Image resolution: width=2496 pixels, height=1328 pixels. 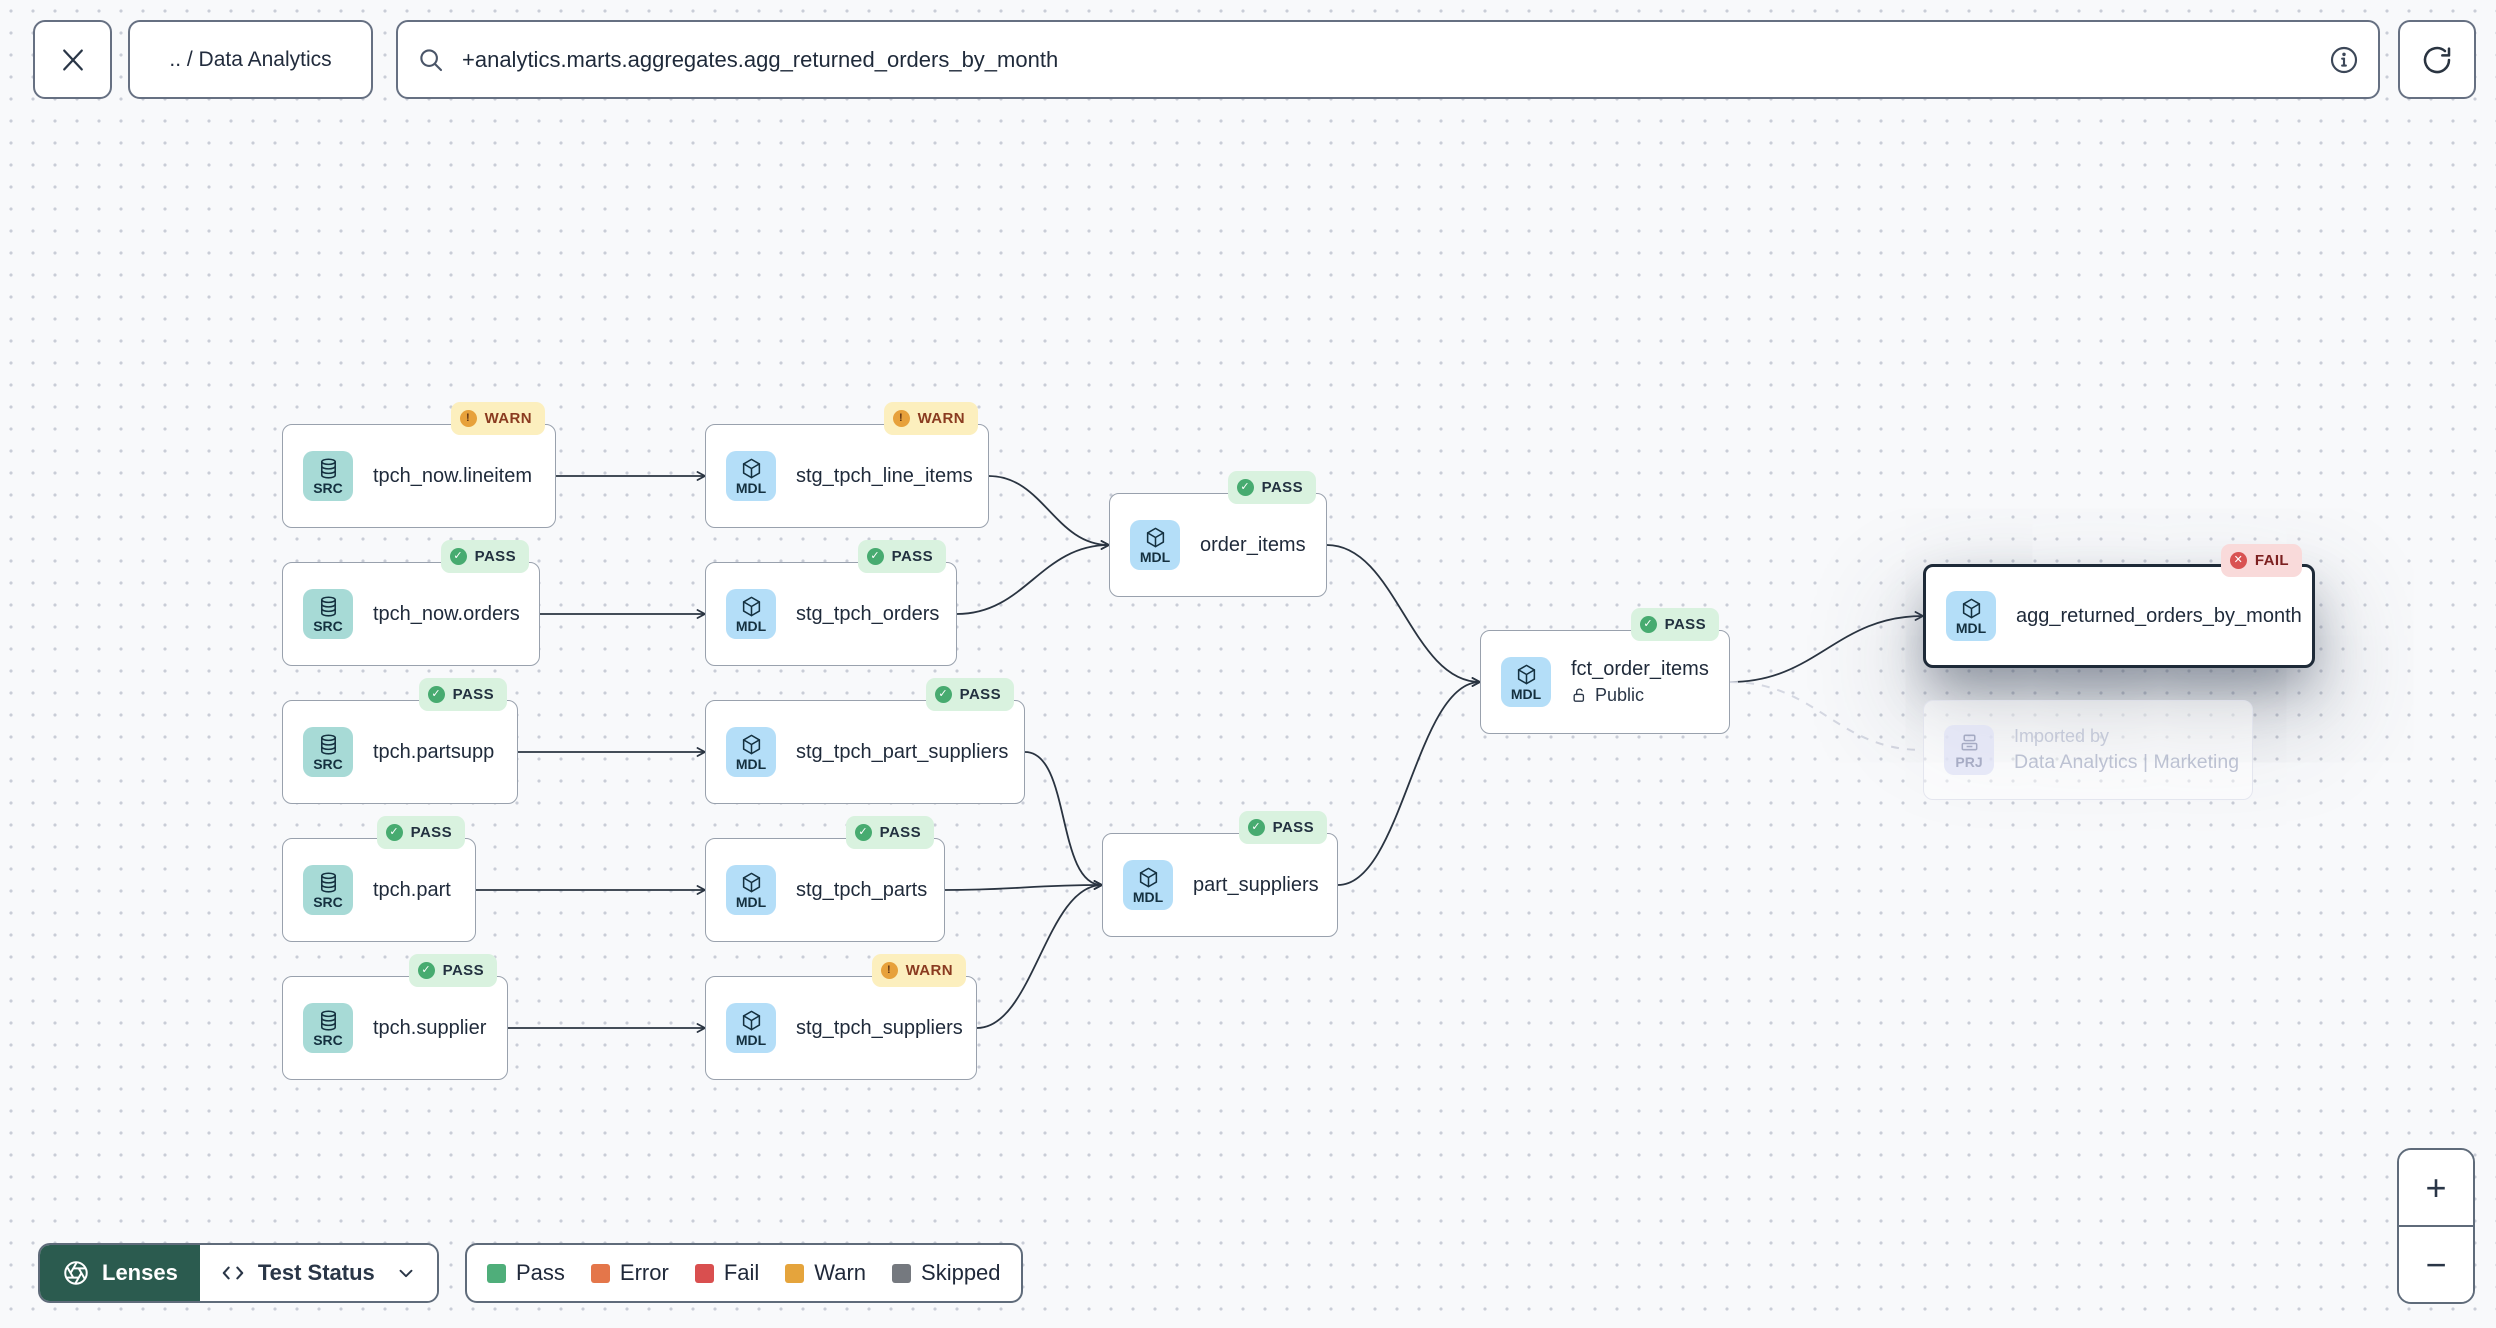 I want to click on legend: Pass Error Fail Warn Skipped, so click(x=744, y=1273).